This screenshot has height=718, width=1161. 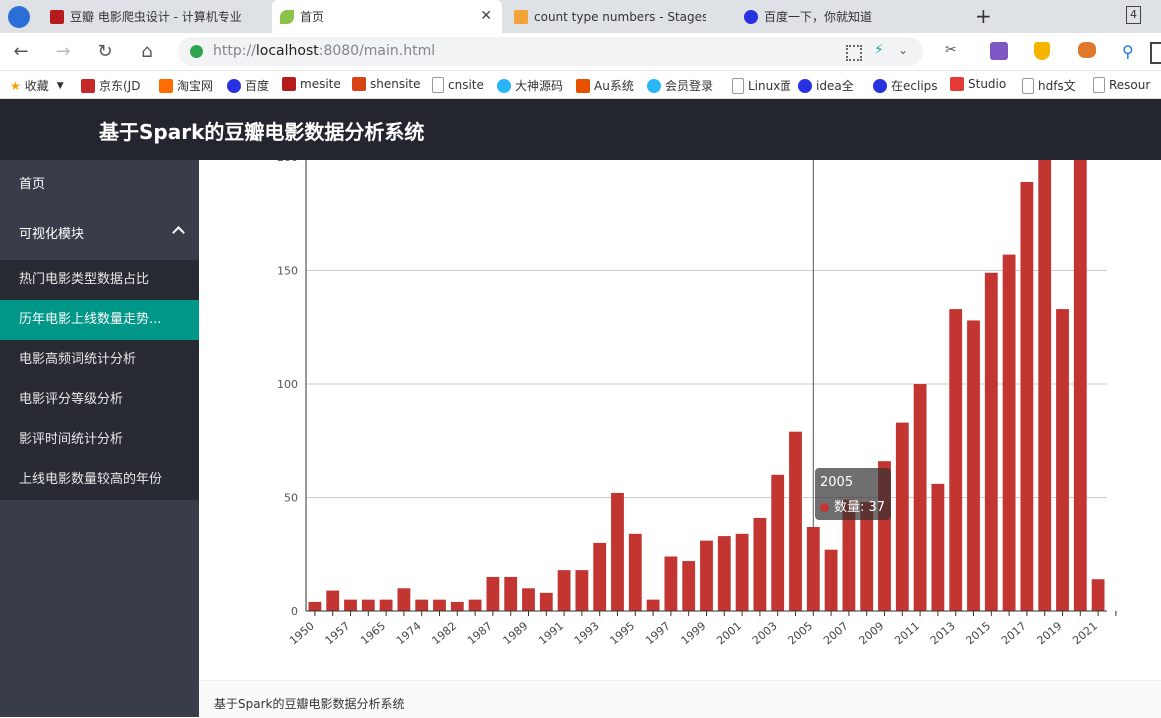 What do you see at coordinates (654, 85) in the screenshot?
I see `cloud-icon` at bounding box center [654, 85].